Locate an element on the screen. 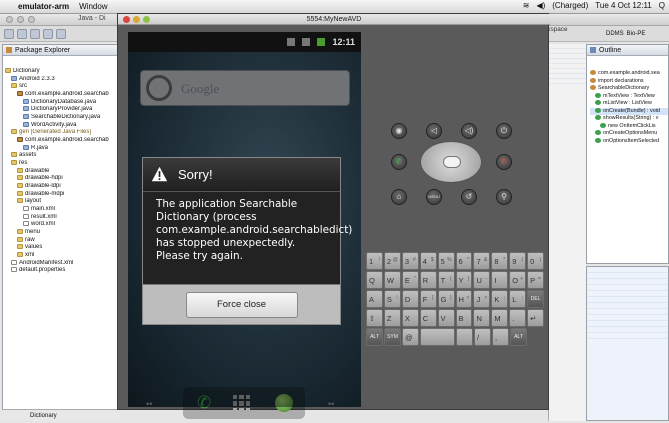 This screenshot has height=423, width=669. tree-item: values is located at coordinates (62, 248).